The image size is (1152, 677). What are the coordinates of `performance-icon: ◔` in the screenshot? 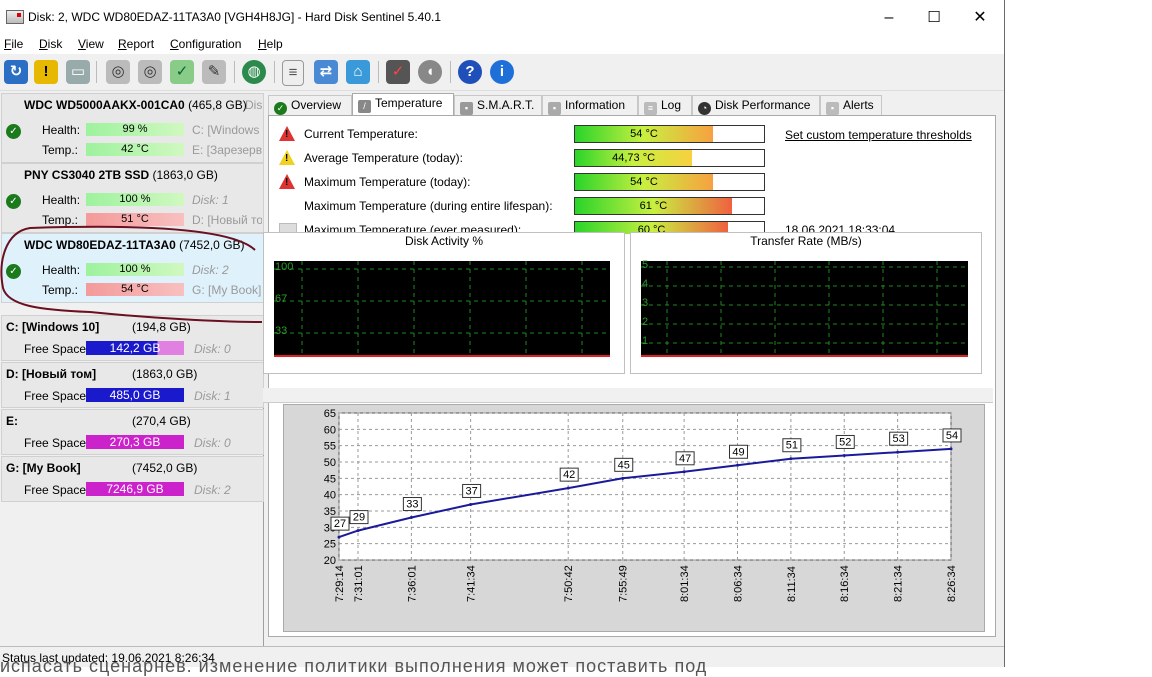 It's located at (704, 108).